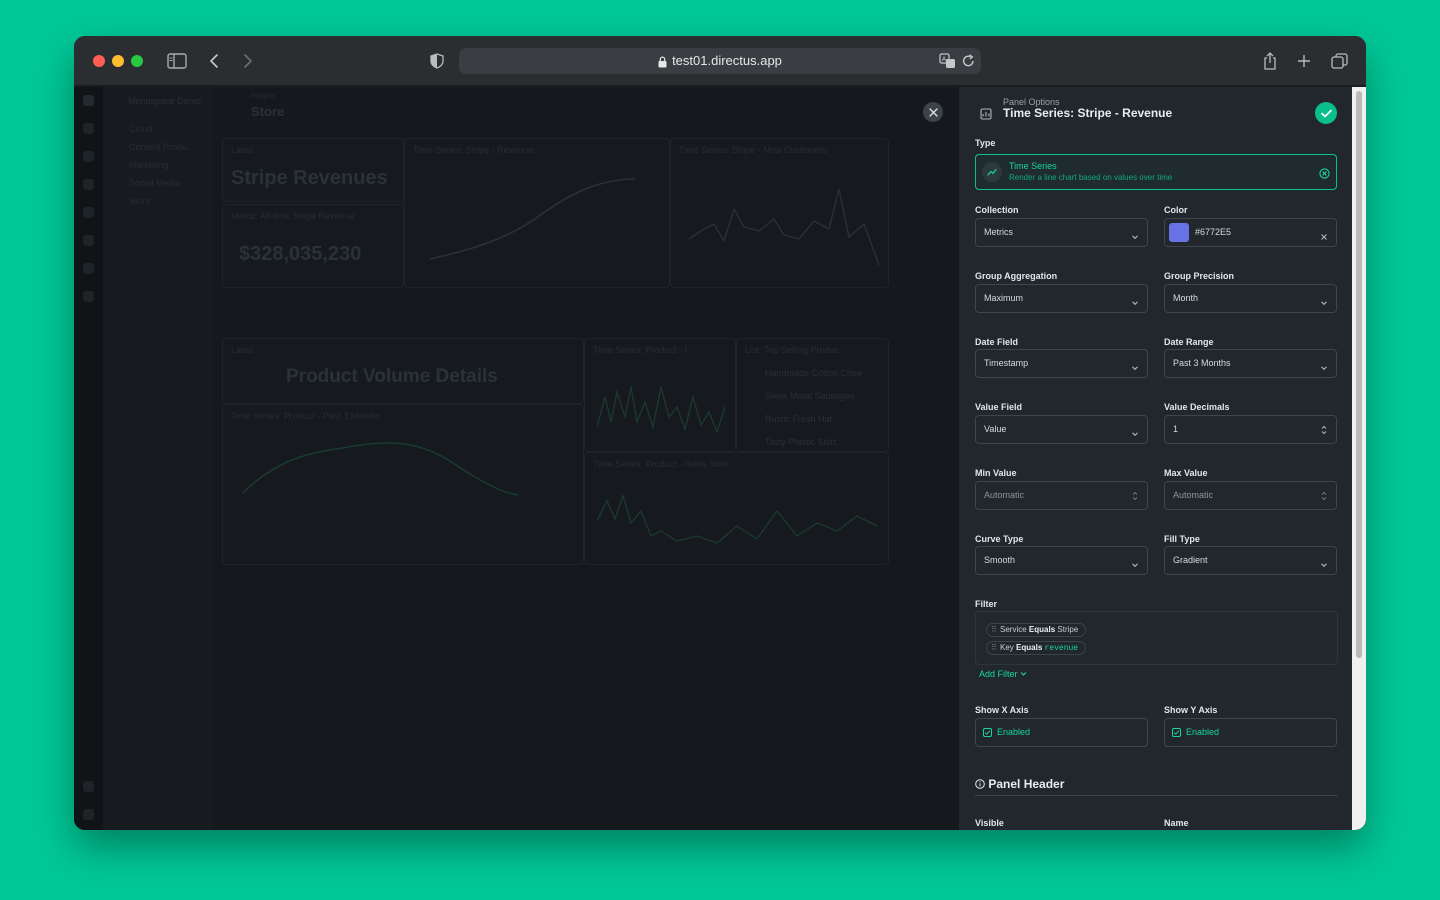  I want to click on min-value-input: Automatic, so click(1061, 495).